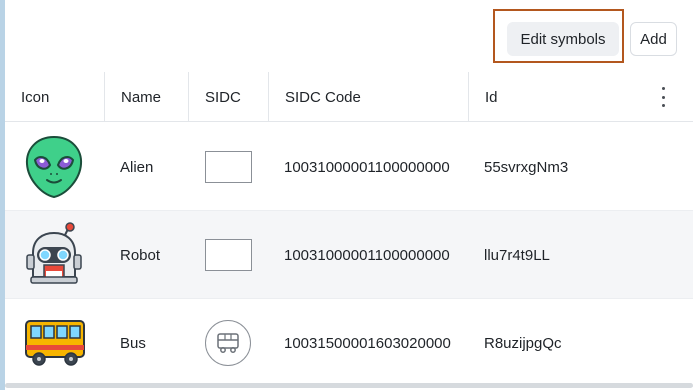 The image size is (693, 390). I want to click on row-id: R8uzijpgQc, so click(523, 343).